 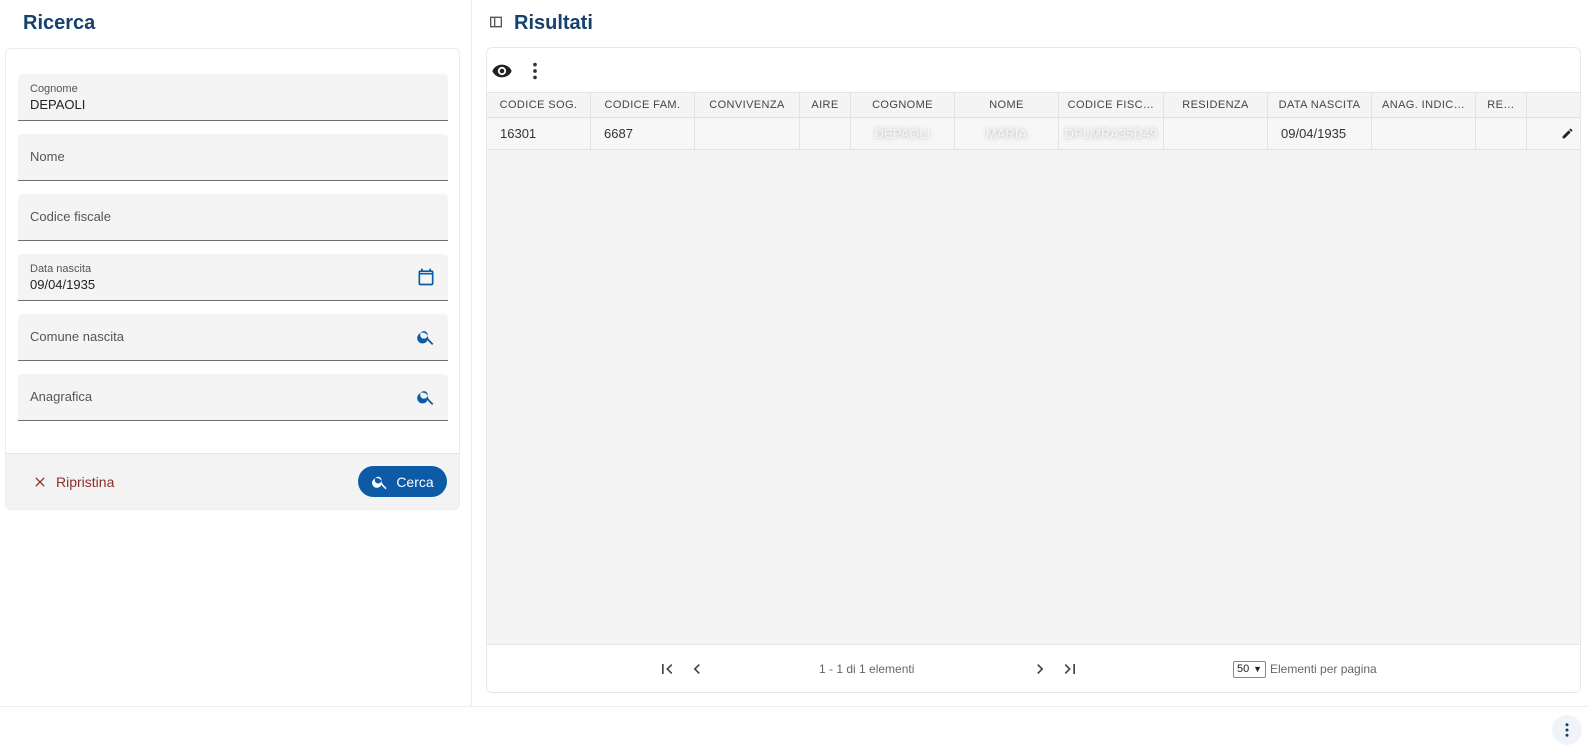 I want to click on search-button: Cerca, so click(x=402, y=481).